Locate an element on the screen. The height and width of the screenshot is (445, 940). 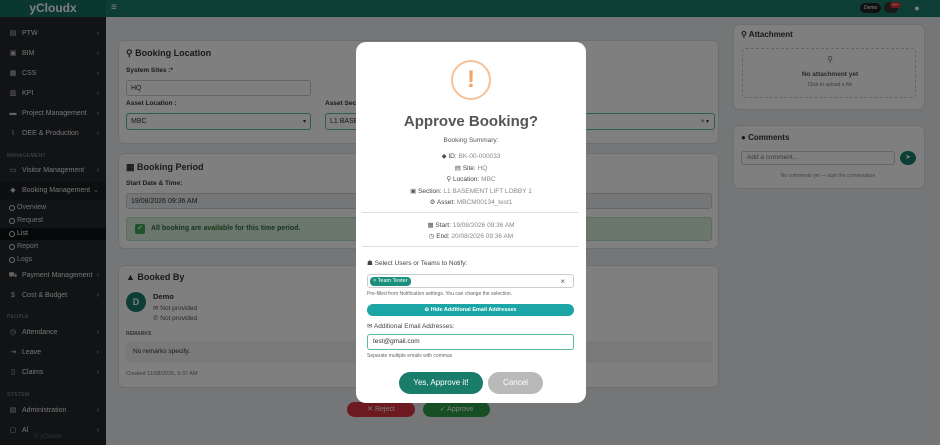
team-tag: × Team Tester is located at coordinates (390, 281).